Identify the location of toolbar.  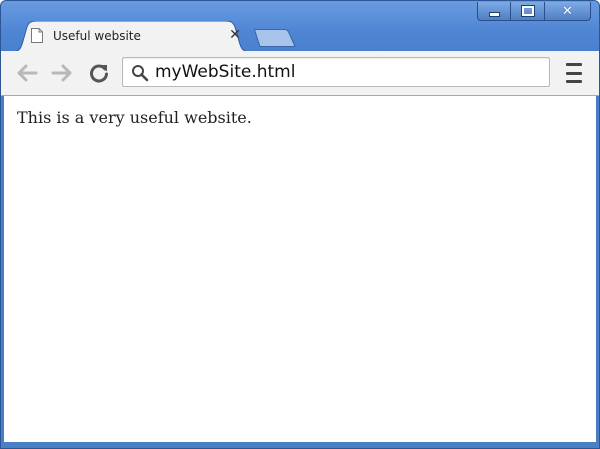
(300, 73).